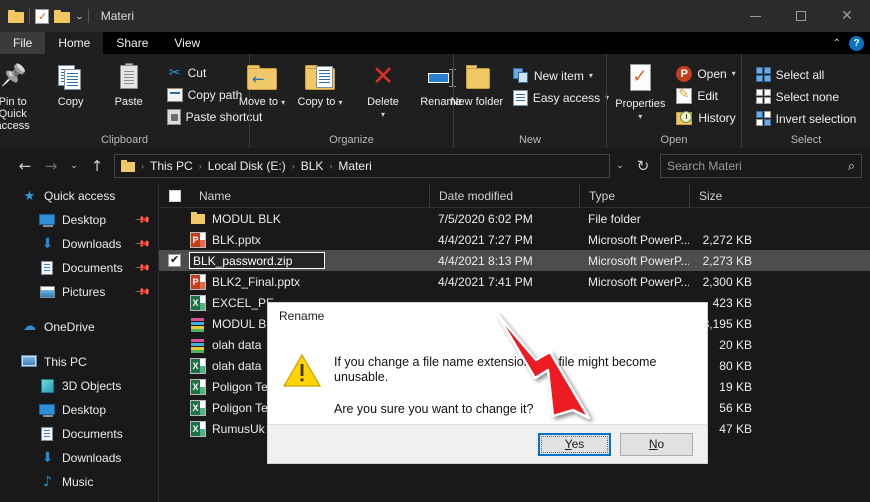 Image resolution: width=870 pixels, height=502 pixels. I want to click on properties-button: ✓ Properties ▾, so click(640, 91).